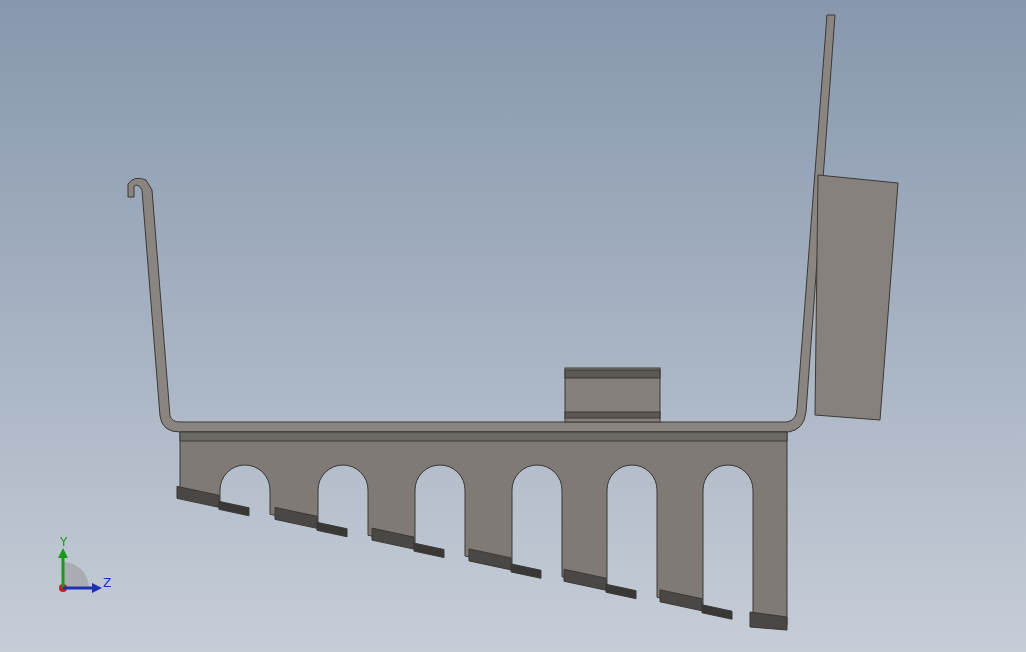 The width and height of the screenshot is (1026, 652). I want to click on axis-label: Z, so click(107, 583).